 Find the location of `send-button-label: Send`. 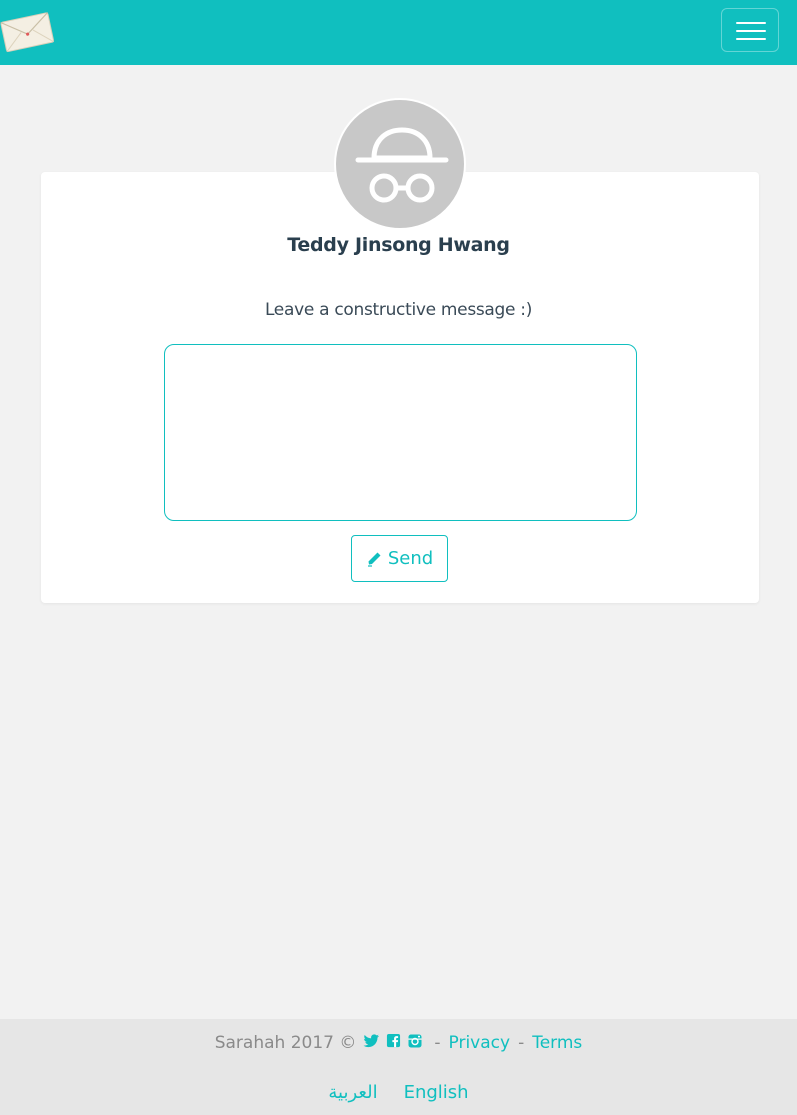

send-button-label: Send is located at coordinates (410, 558).